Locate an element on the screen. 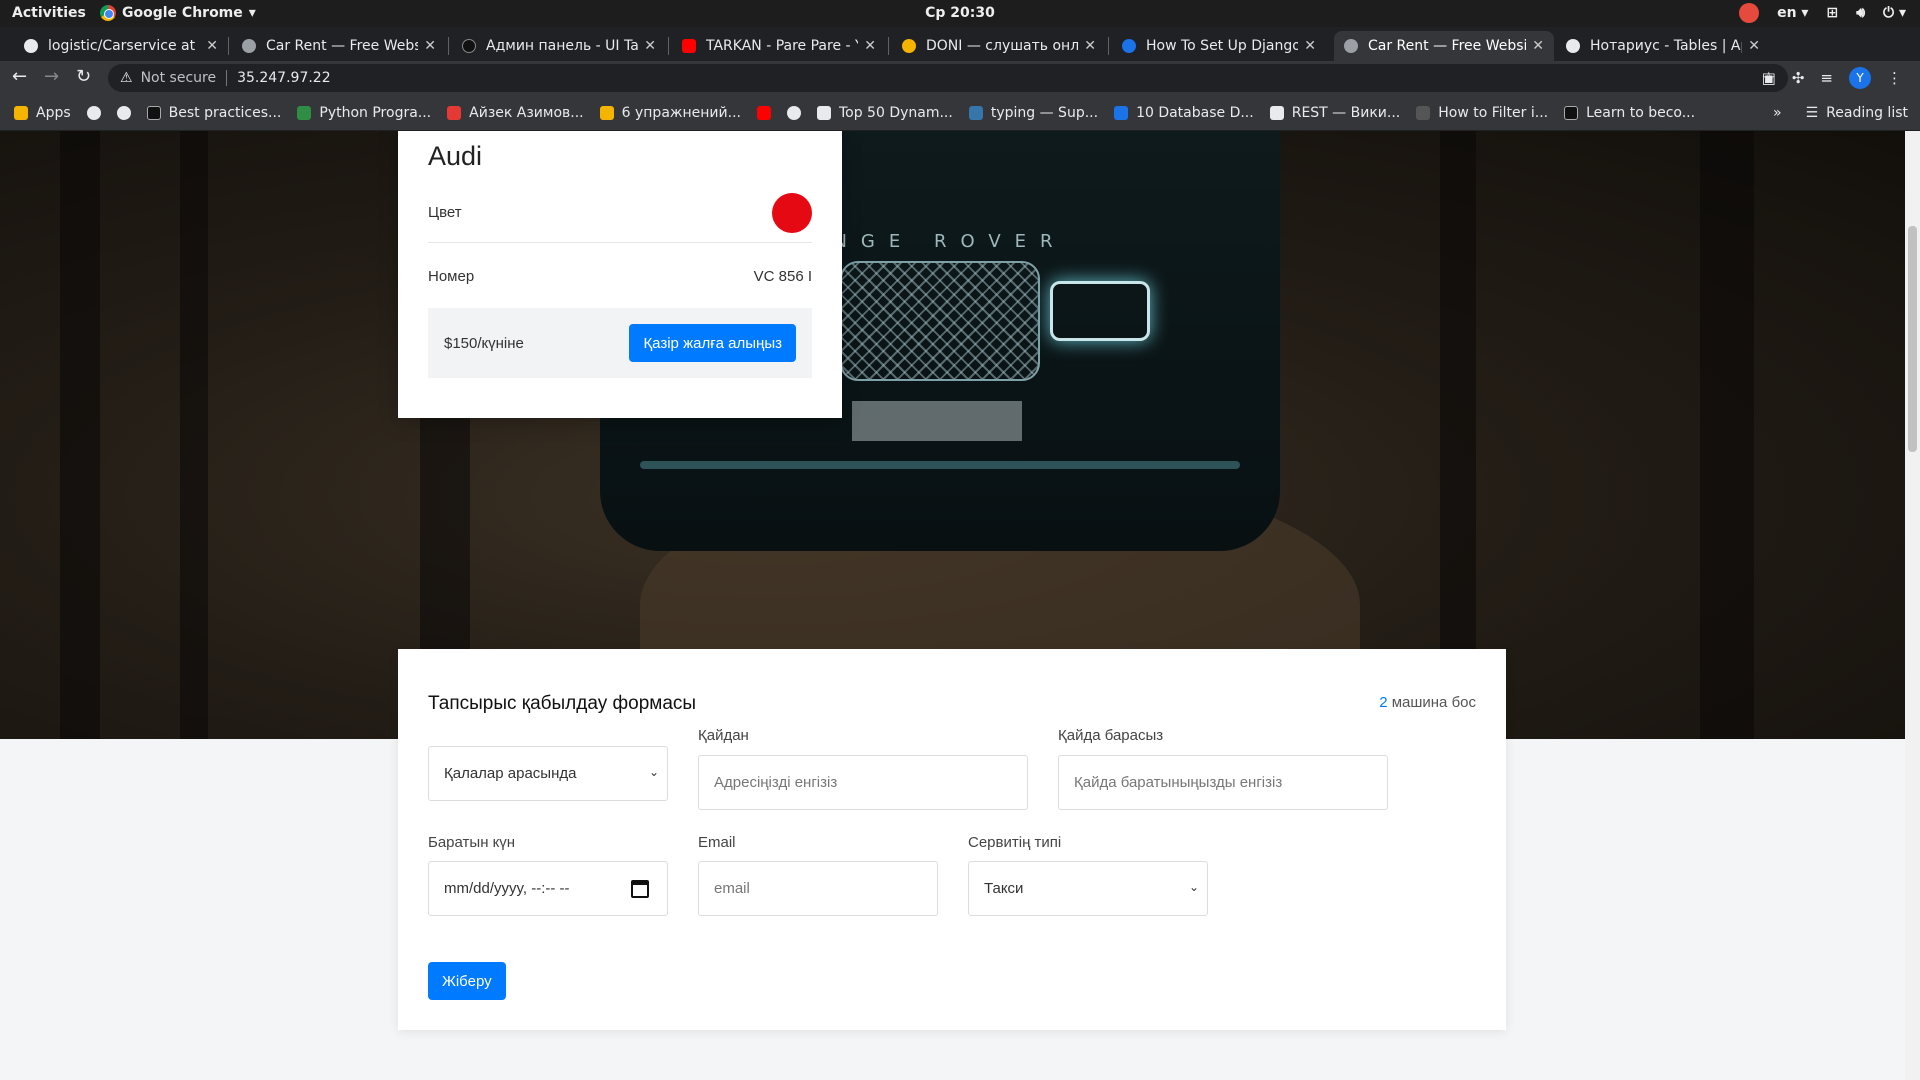 This screenshot has width=1920, height=1080. reading-list-button: ☰ Reading list is located at coordinates (1857, 113).